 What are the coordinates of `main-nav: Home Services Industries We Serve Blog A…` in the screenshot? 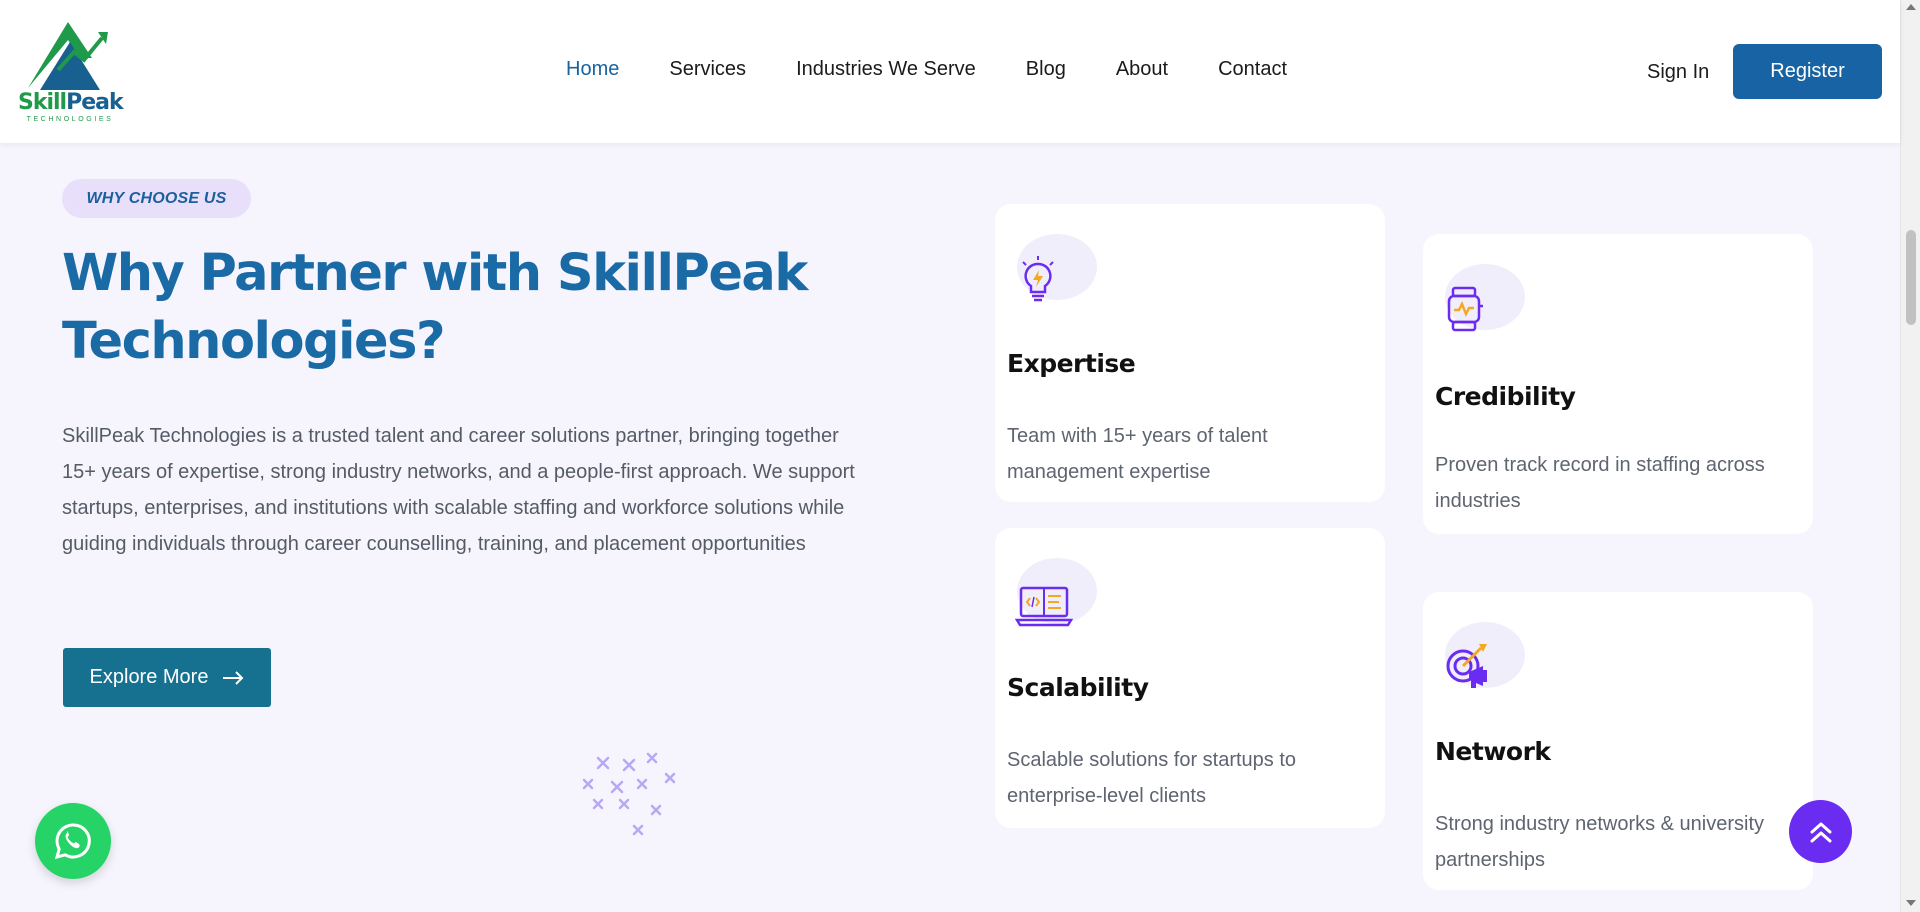 It's located at (951, 69).